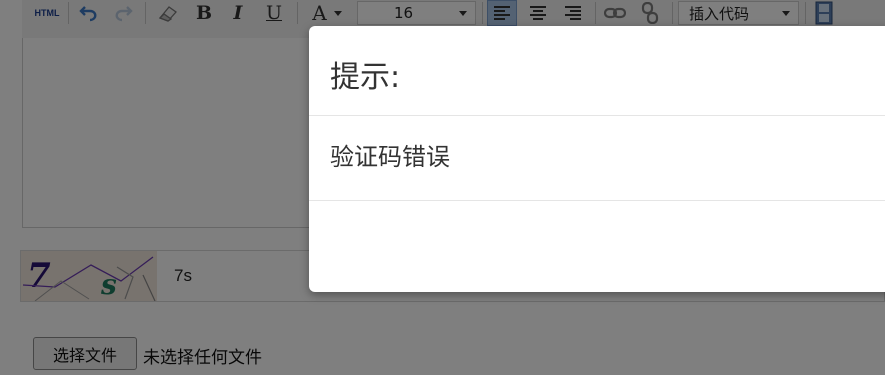 This screenshot has width=885, height=375. Describe the element at coordinates (390, 157) in the screenshot. I see `dialog-message: 验证码错误` at that location.